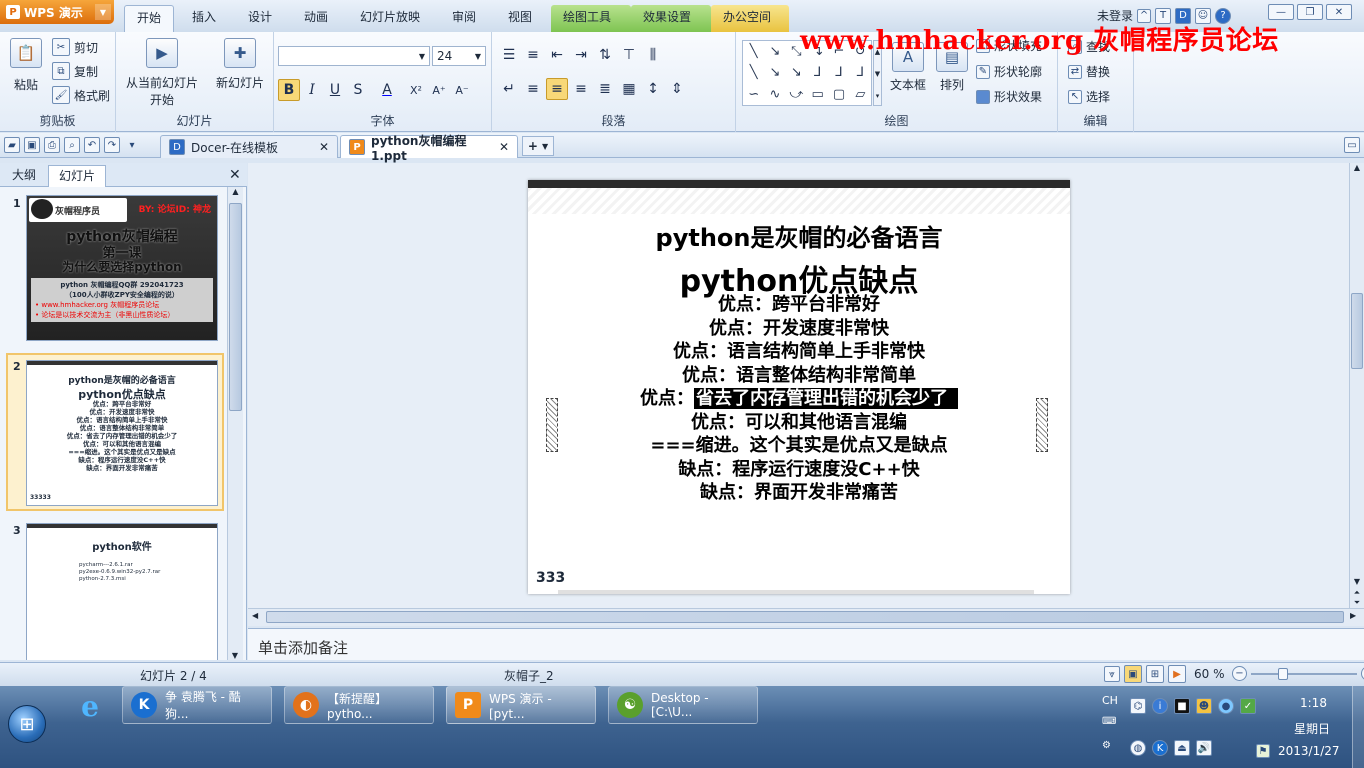 The image size is (1364, 768). What do you see at coordinates (240, 64) in the screenshot?
I see `new-slide-button: ✚ 新幻灯片` at bounding box center [240, 64].